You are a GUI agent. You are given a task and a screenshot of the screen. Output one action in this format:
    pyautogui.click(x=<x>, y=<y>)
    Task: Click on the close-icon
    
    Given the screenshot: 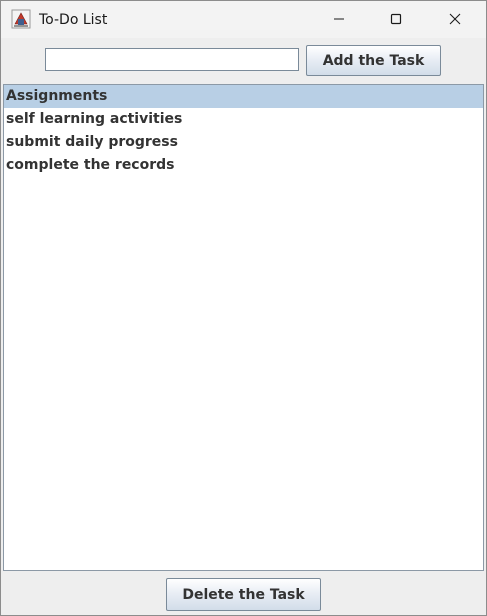 What is the action you would take?
    pyautogui.click(x=455, y=19)
    